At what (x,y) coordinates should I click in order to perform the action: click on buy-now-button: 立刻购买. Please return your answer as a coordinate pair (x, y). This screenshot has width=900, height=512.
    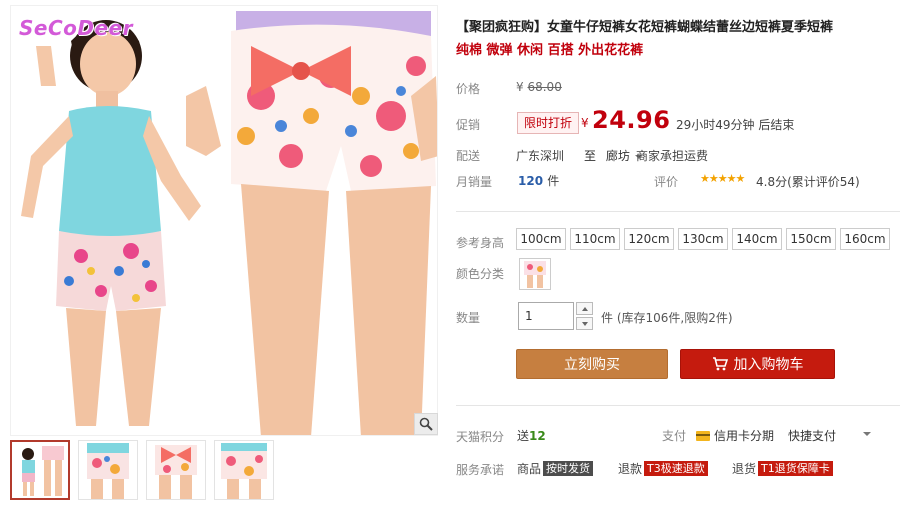
    Looking at the image, I should click on (592, 364).